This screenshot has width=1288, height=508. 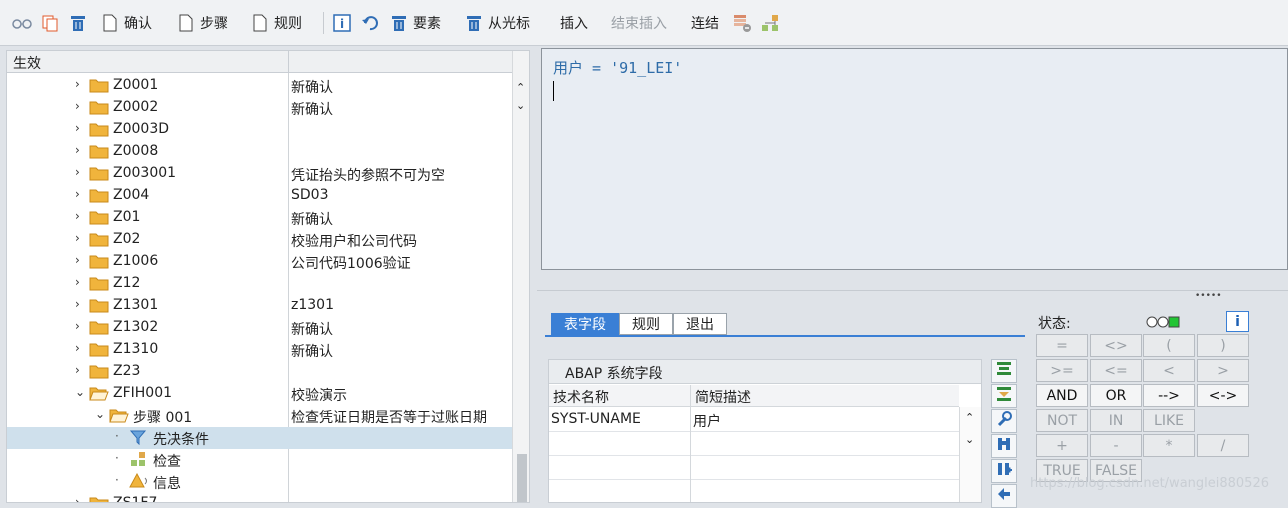 What do you see at coordinates (259, 262) in the screenshot?
I see `tree-row: › Z1006 公司代码1006验证` at bounding box center [259, 262].